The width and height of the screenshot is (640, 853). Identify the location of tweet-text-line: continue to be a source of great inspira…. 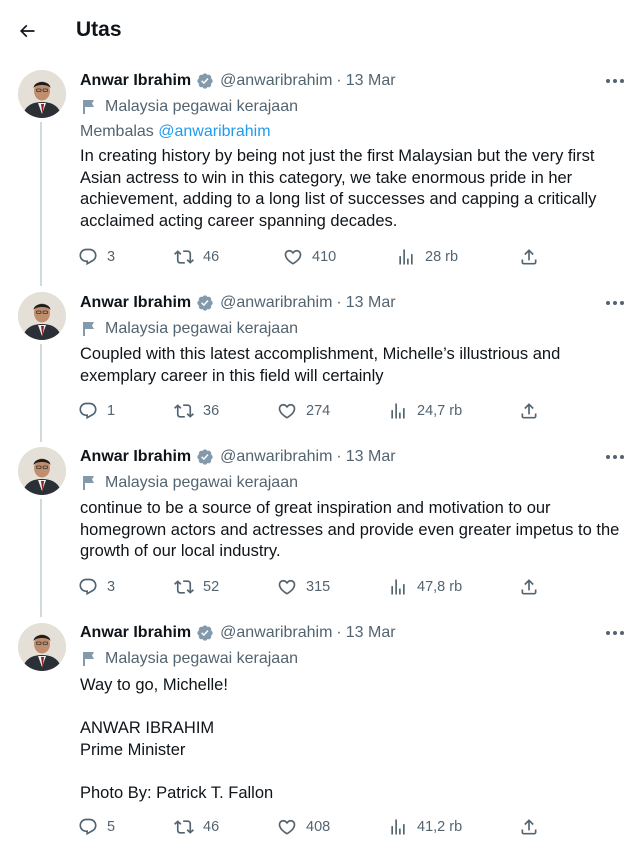
(350, 529).